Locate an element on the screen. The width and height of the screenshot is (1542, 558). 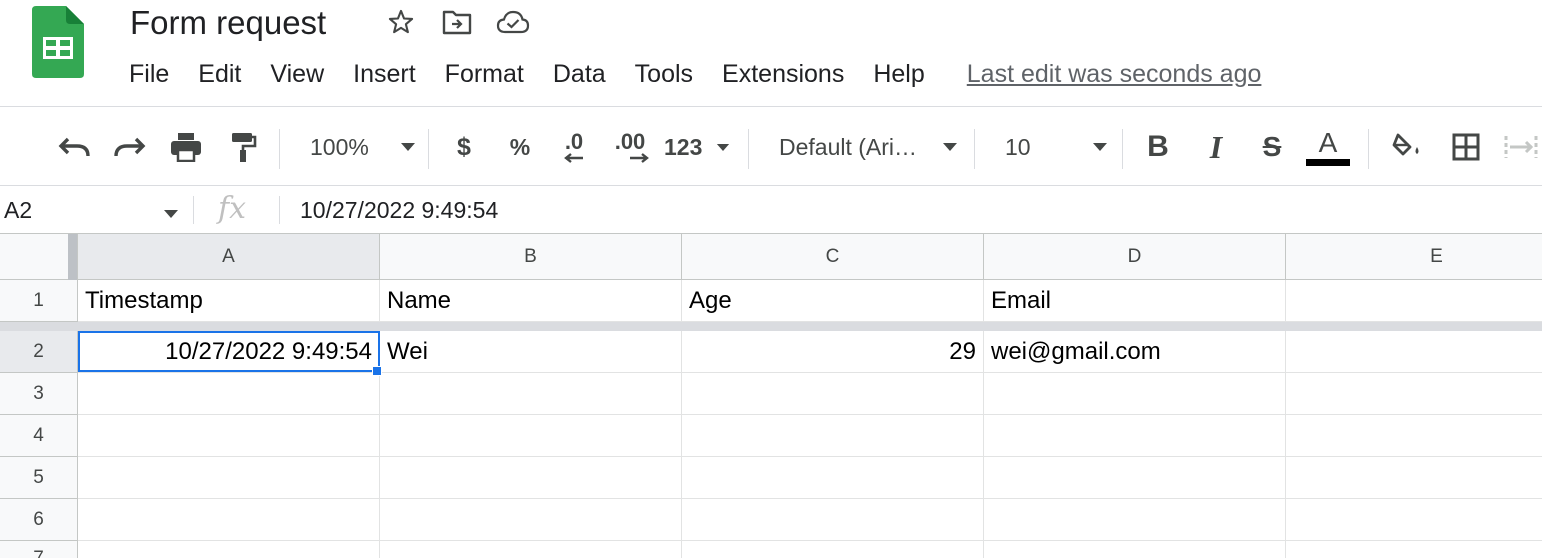
cell-b3 is located at coordinates (531, 394).